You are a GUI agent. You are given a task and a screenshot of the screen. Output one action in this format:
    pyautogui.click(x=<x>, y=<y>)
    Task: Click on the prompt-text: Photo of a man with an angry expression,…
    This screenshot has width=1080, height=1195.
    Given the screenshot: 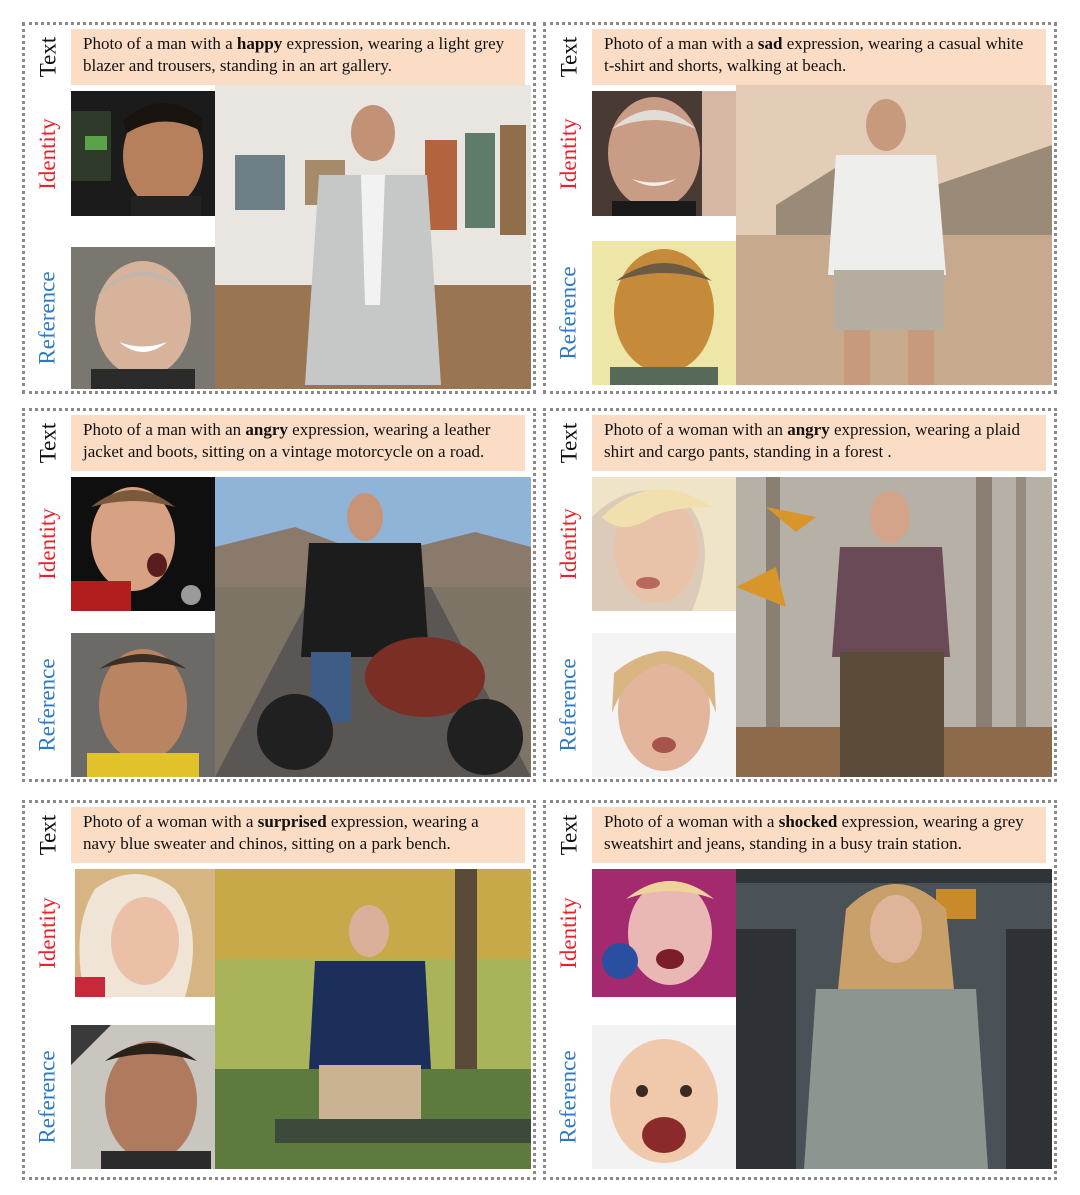 What is the action you would take?
    pyautogui.click(x=298, y=443)
    